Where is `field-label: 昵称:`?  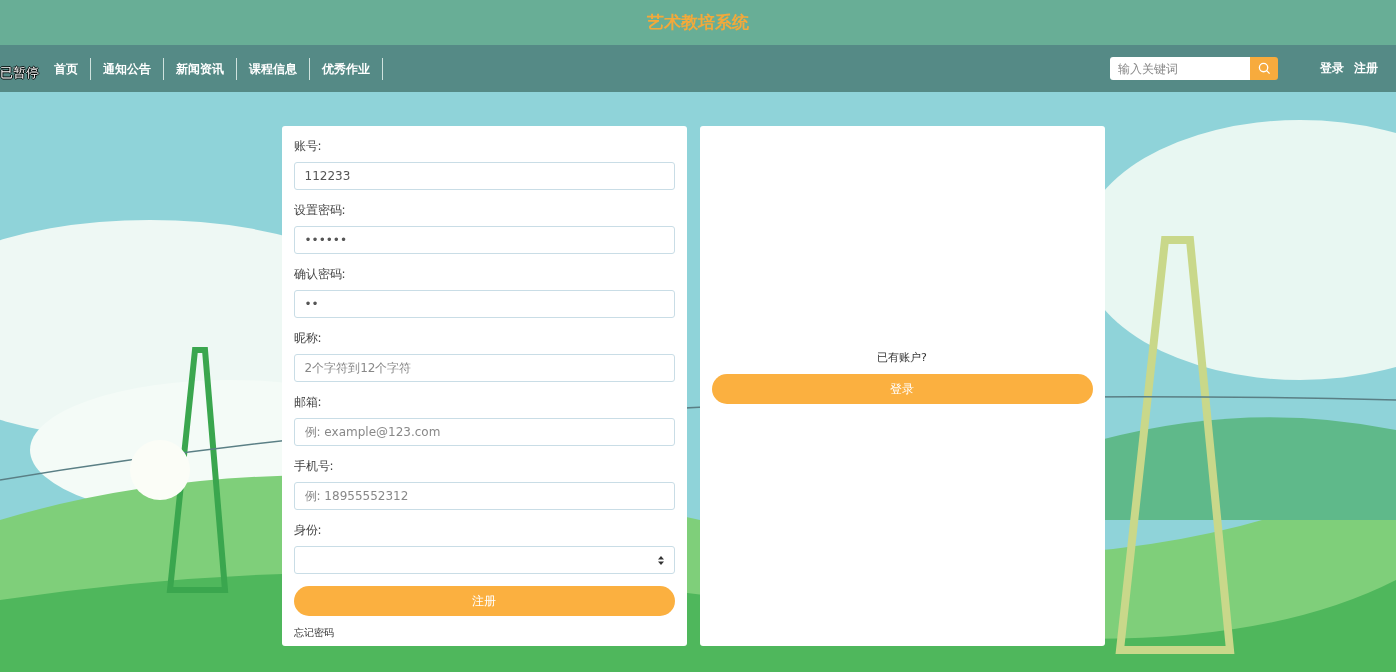
field-label: 昵称: is located at coordinates (308, 338).